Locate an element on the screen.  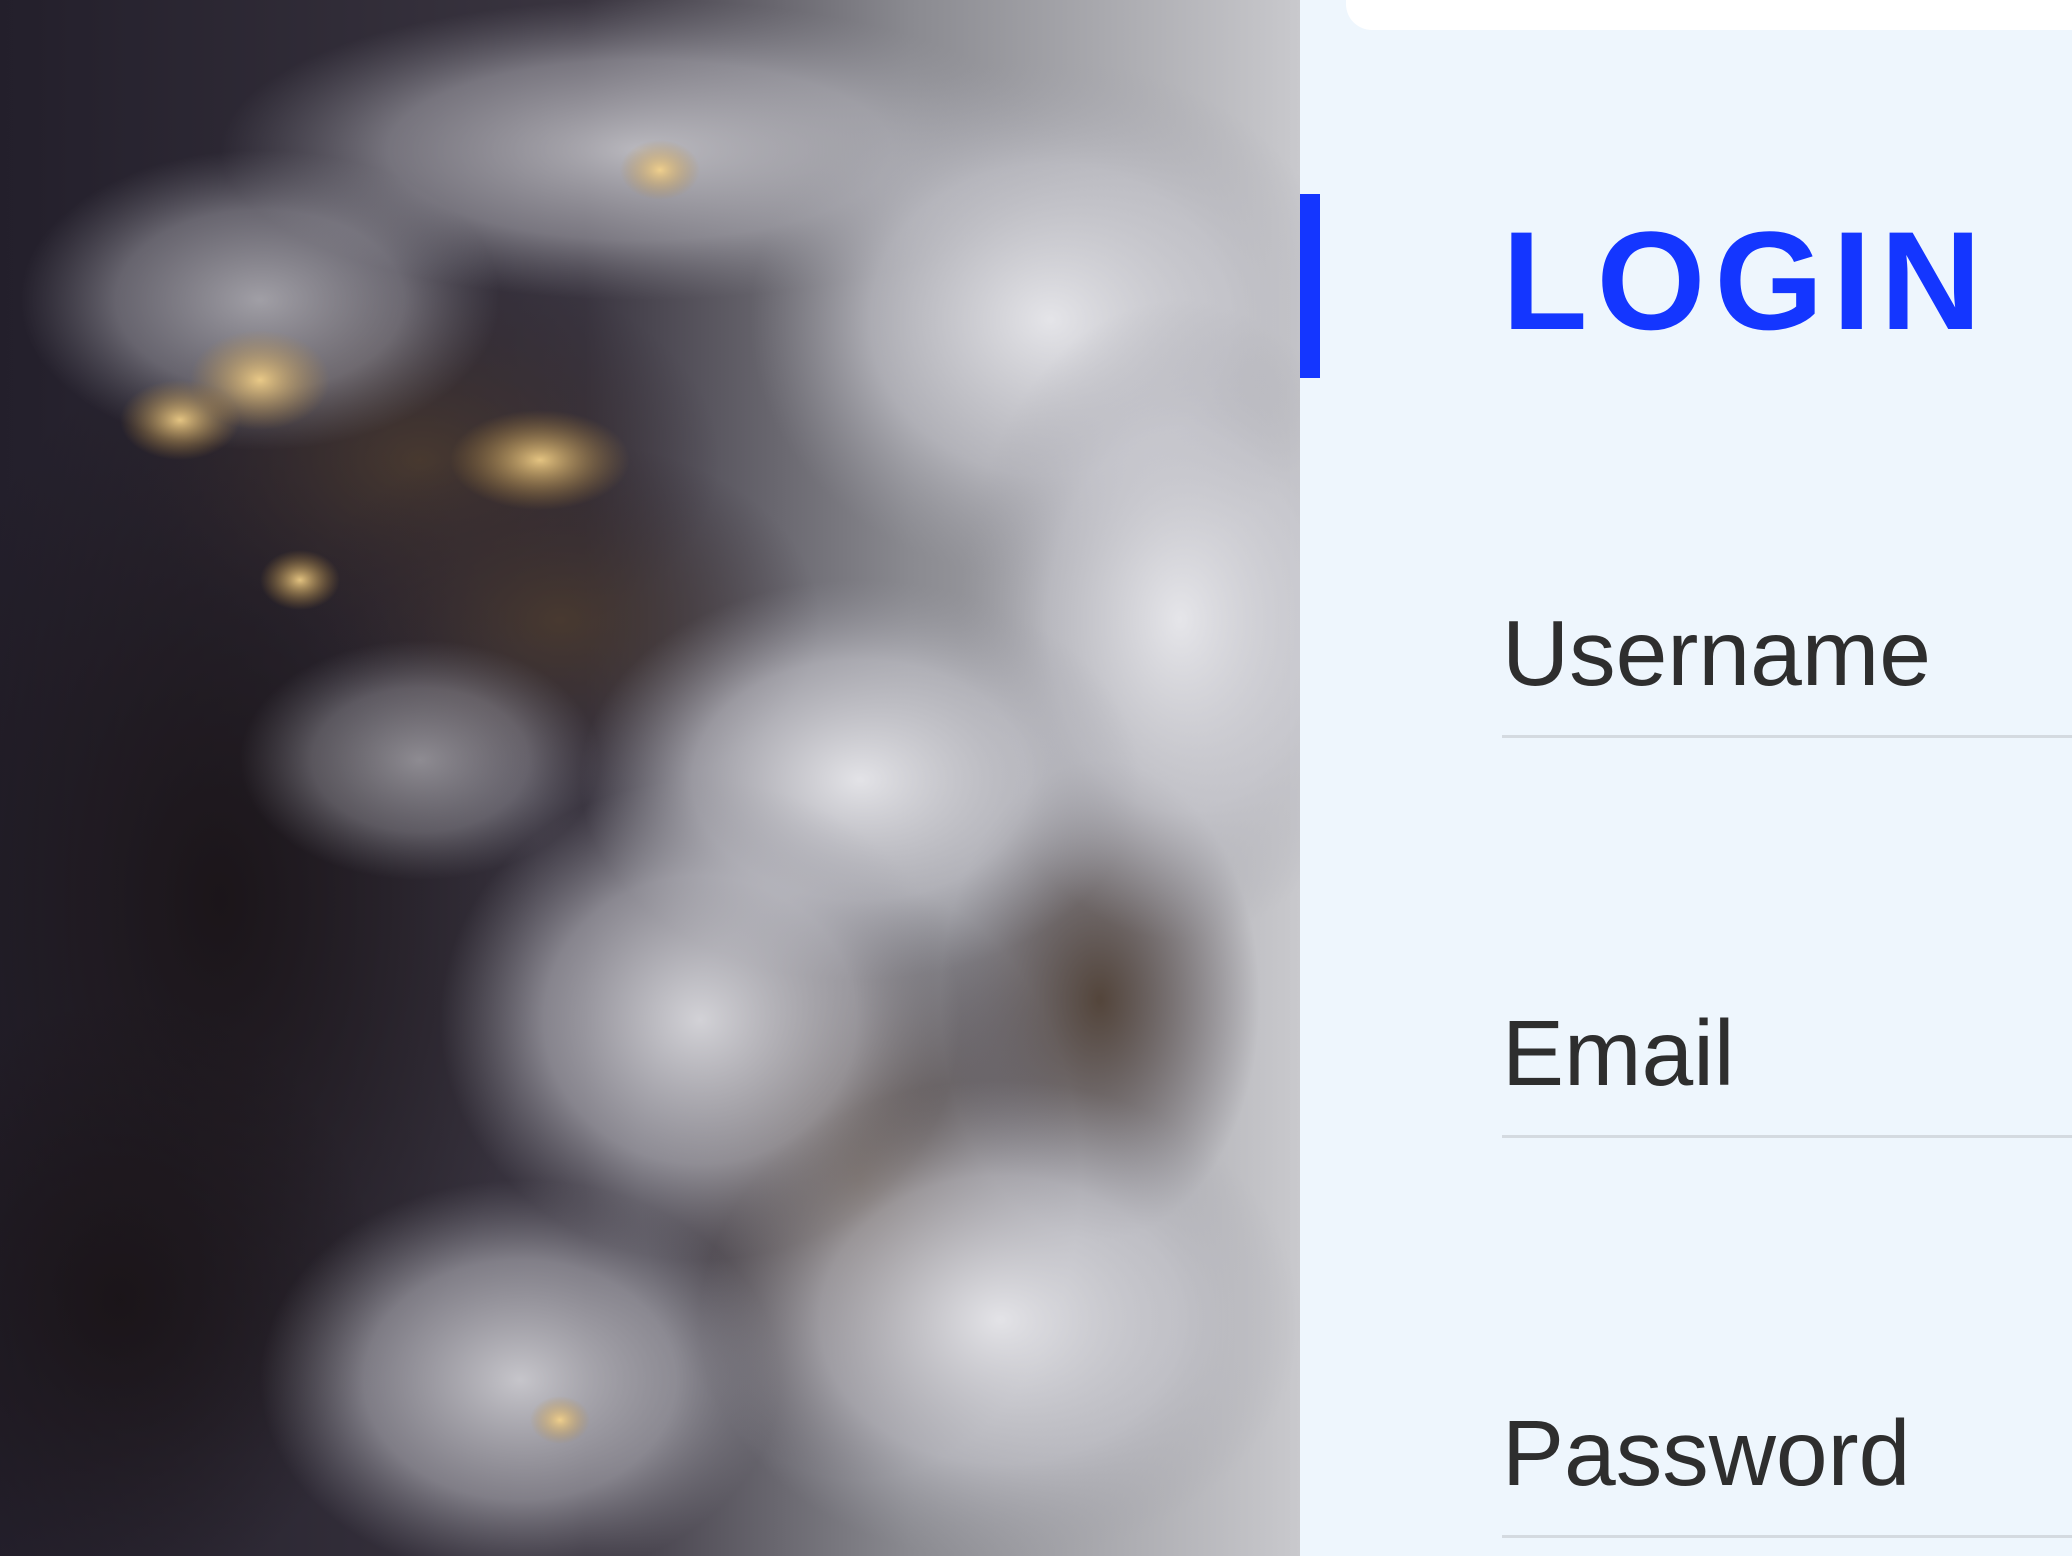
password-field: Password is located at coordinates (1787, 1468).